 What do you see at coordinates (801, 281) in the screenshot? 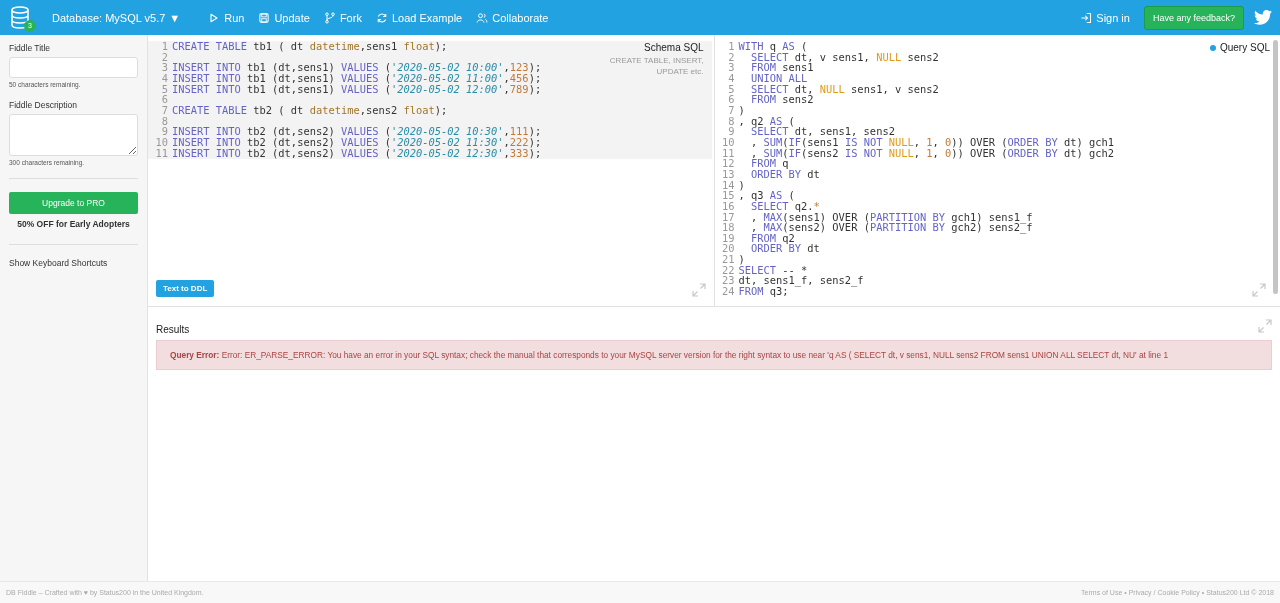
I see `code-line: dt, sens1_f, sens2_f` at bounding box center [801, 281].